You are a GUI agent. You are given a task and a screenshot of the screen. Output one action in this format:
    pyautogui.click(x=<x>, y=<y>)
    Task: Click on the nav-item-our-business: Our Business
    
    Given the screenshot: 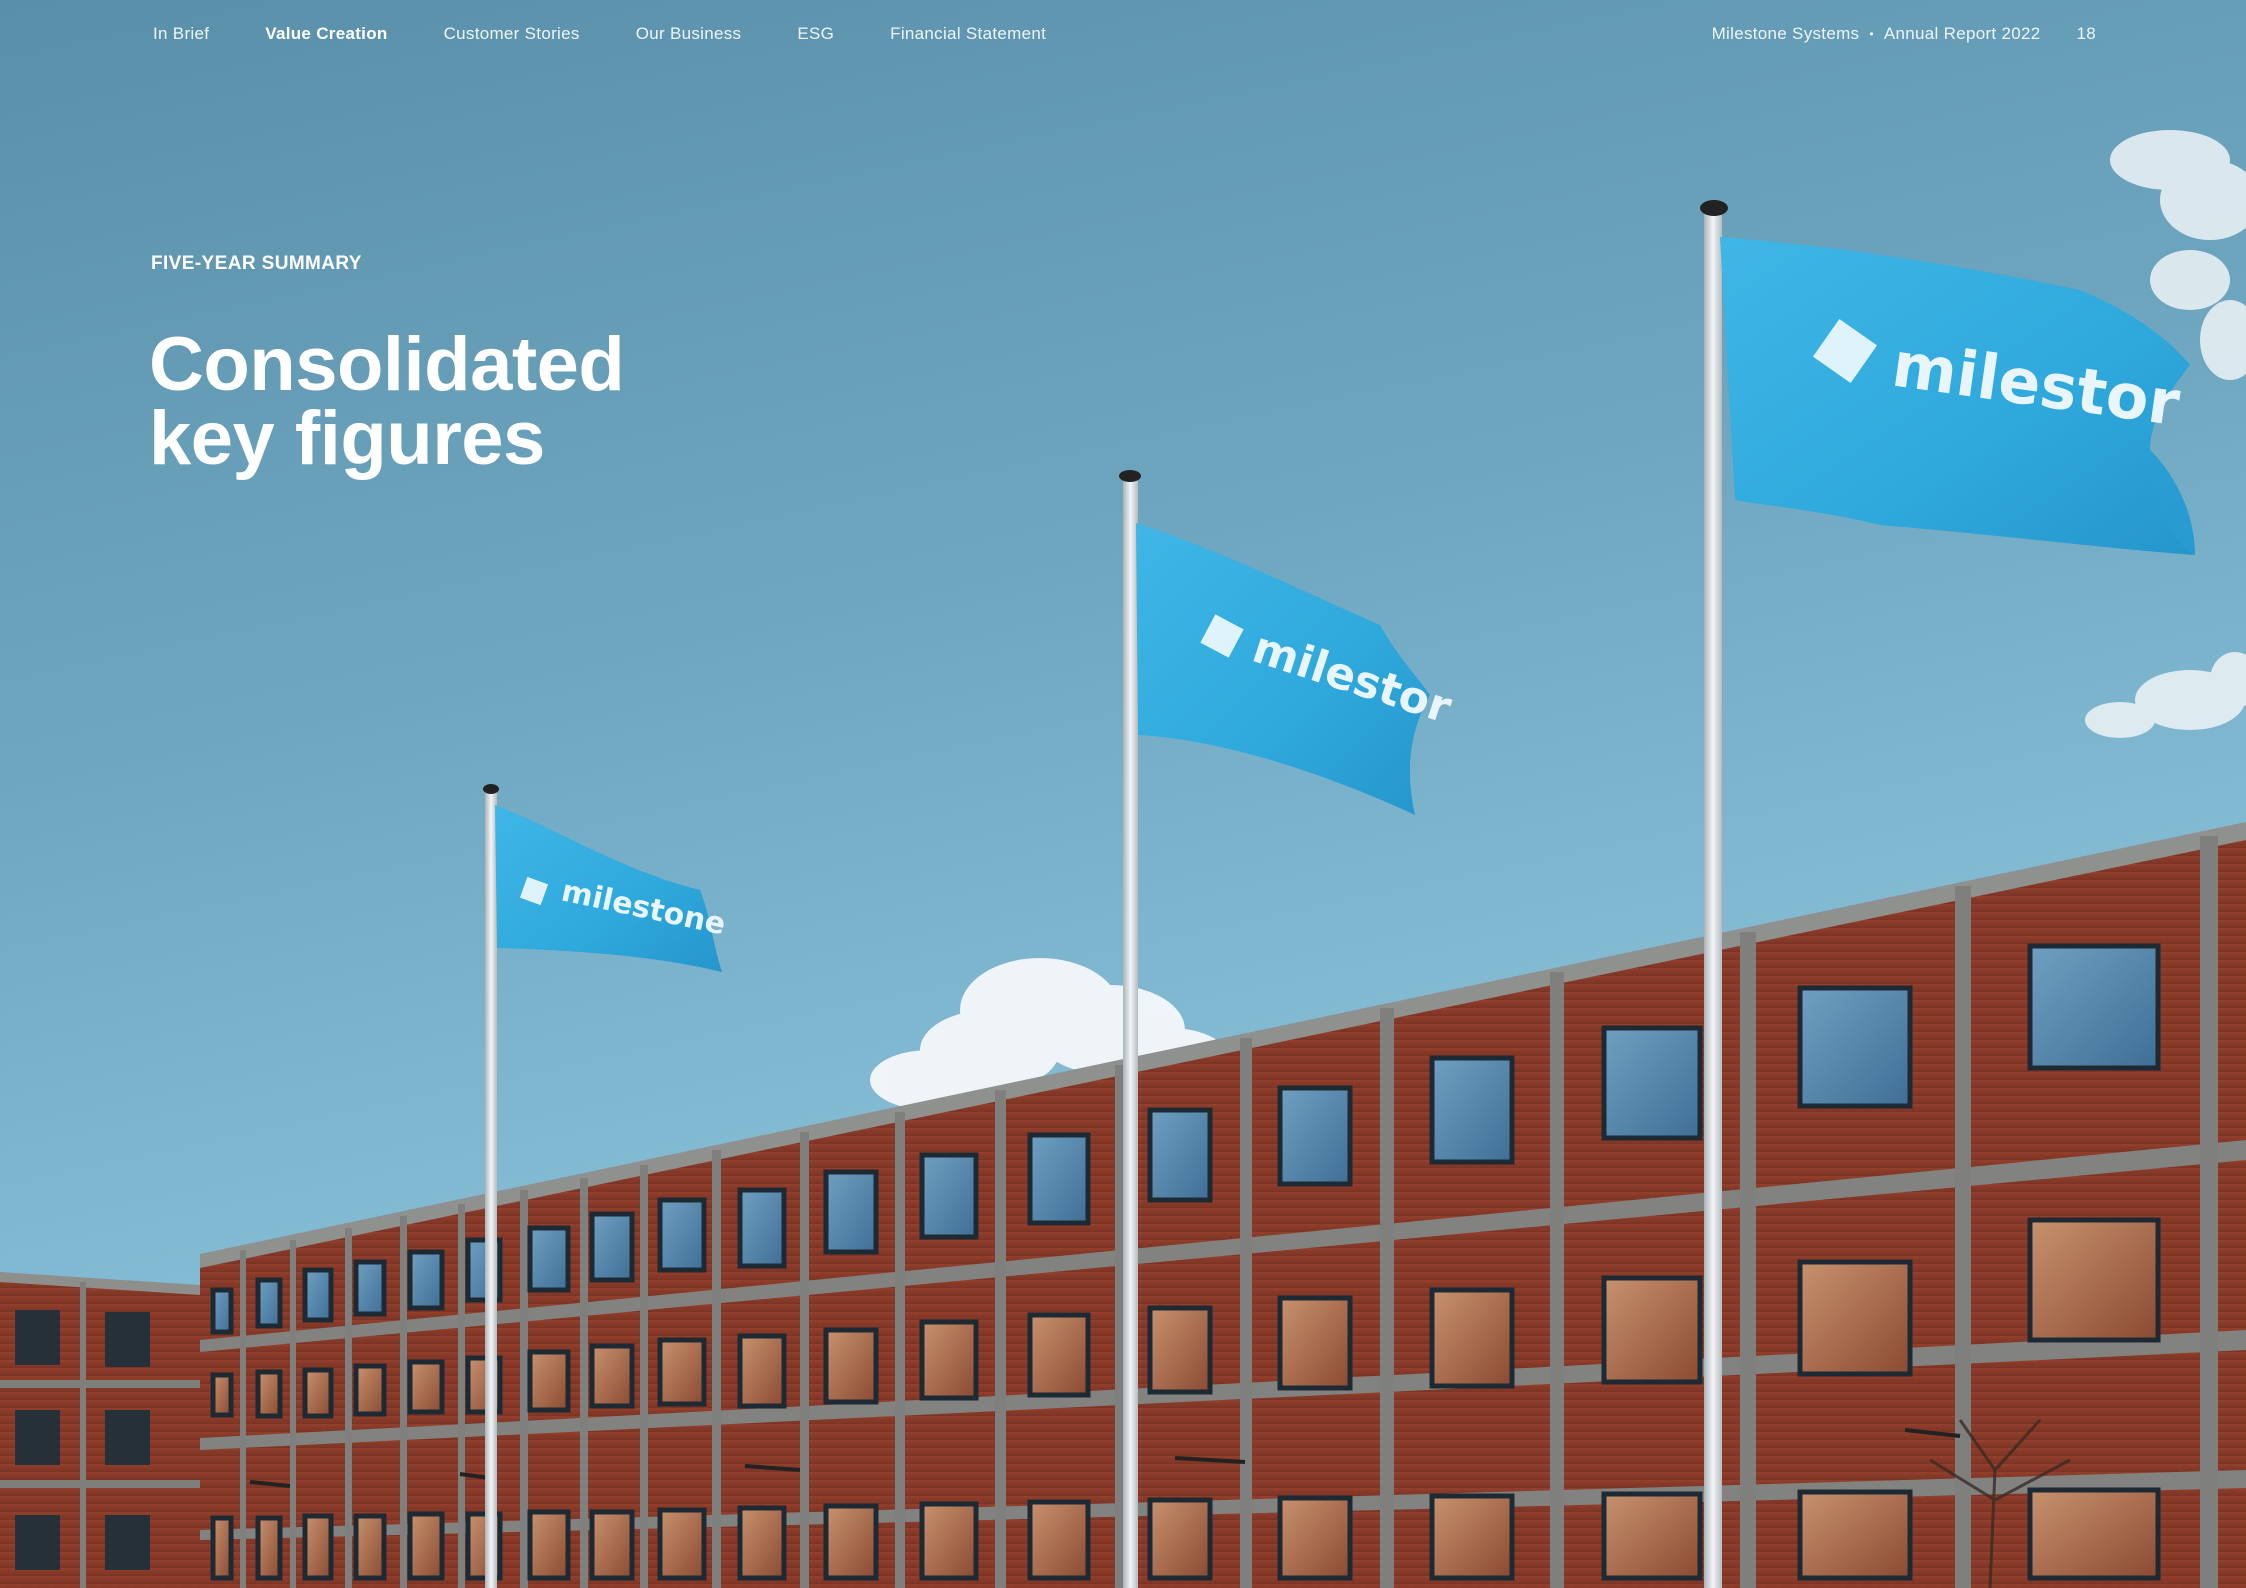 What is the action you would take?
    pyautogui.click(x=689, y=34)
    